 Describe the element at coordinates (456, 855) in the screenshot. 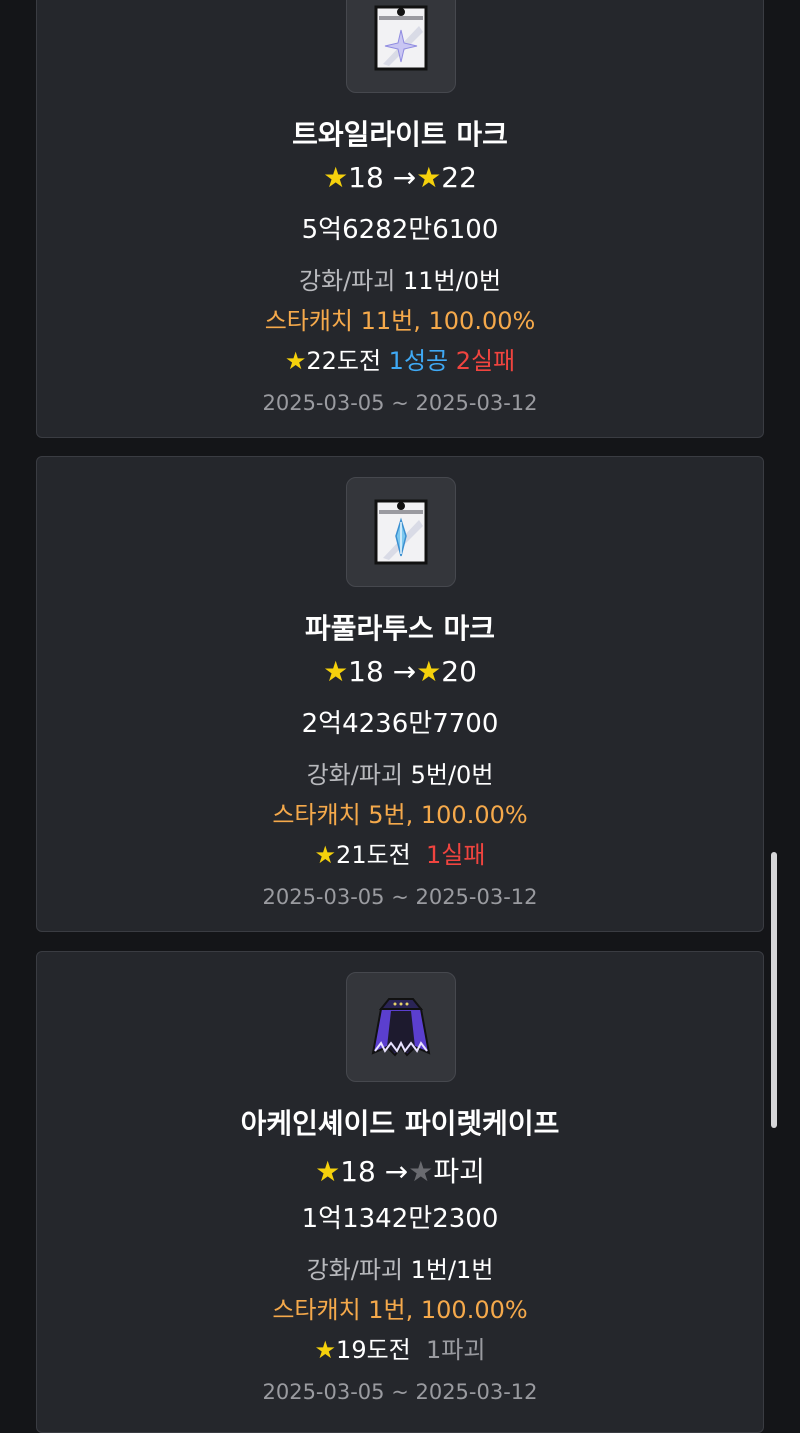

I see `fail-count: 1실패` at that location.